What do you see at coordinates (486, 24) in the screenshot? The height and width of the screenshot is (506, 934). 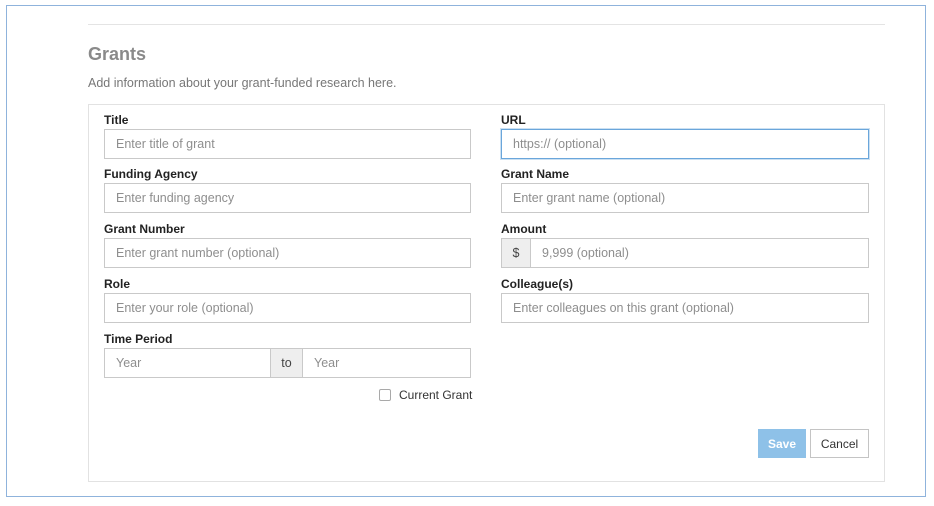 I see `divider` at bounding box center [486, 24].